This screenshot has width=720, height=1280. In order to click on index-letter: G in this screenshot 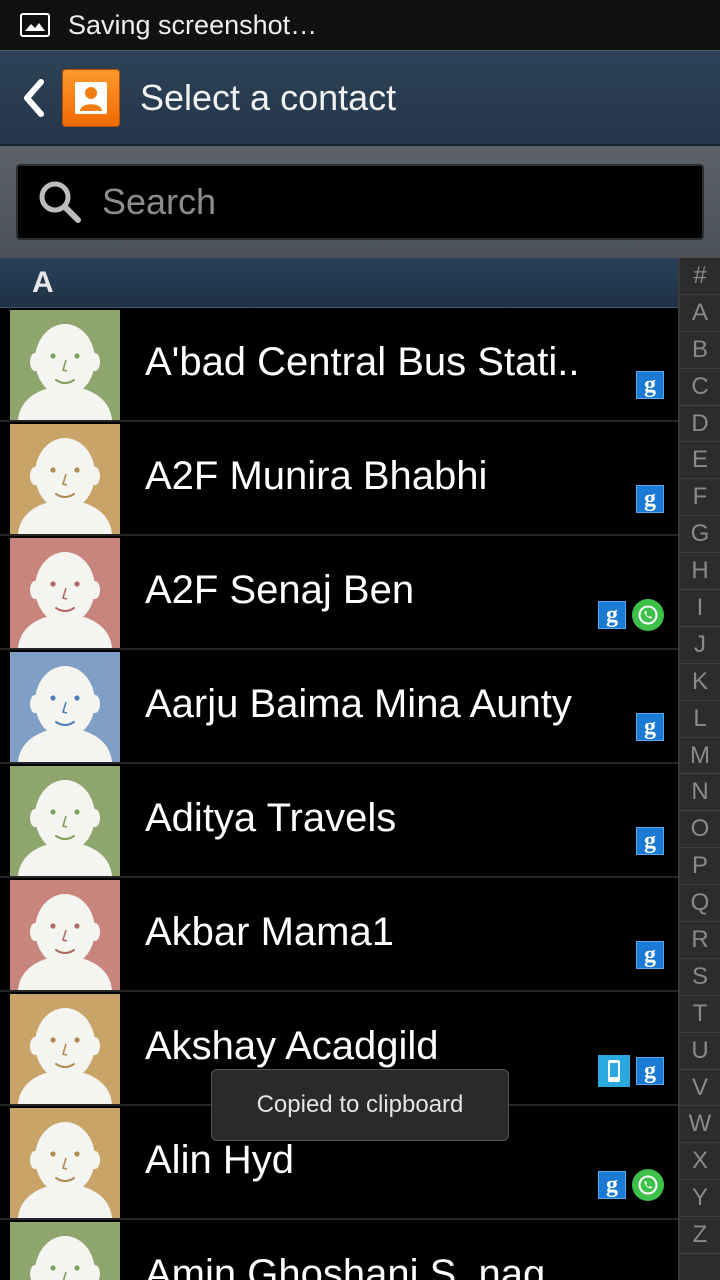, I will do `click(700, 535)`.